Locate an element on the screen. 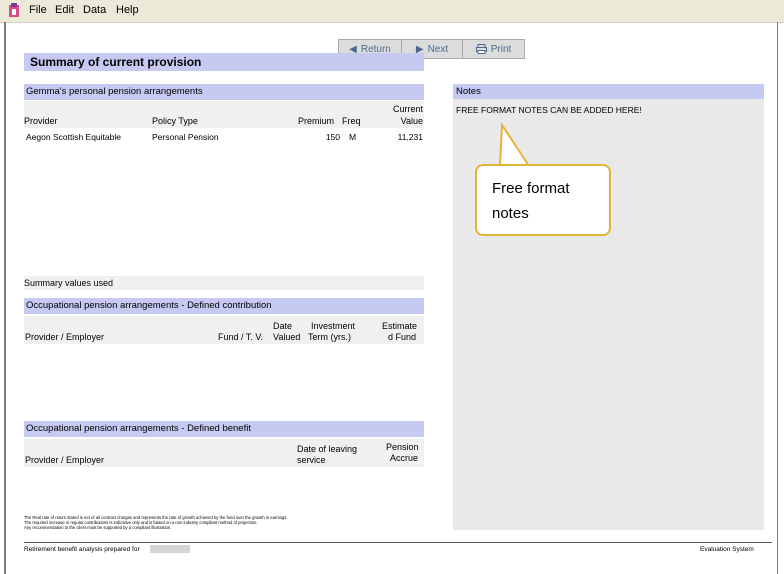  dc-col-term-2: Term (yrs.) is located at coordinates (329, 337).